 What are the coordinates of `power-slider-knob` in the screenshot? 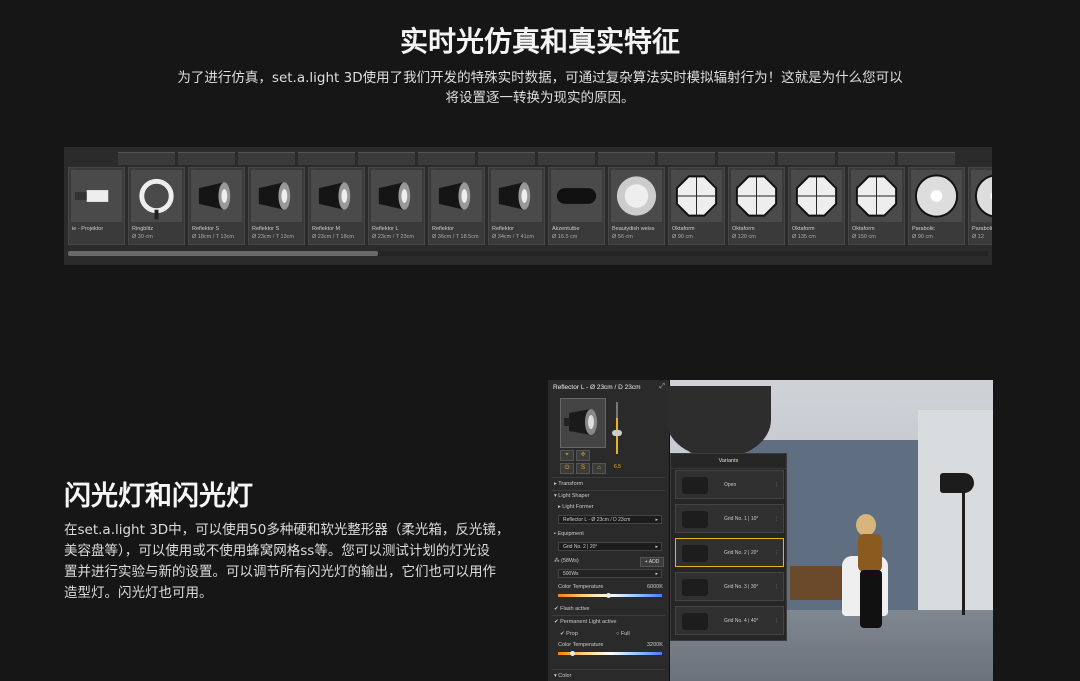 It's located at (617, 433).